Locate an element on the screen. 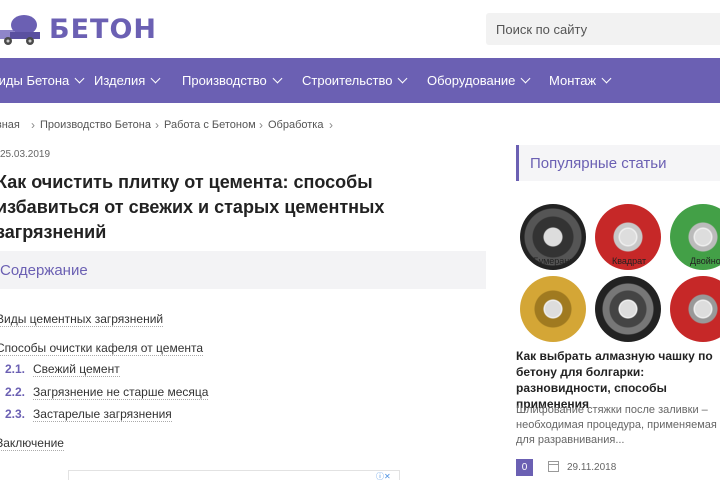  disc-label: Квадрат is located at coordinates (629, 261).